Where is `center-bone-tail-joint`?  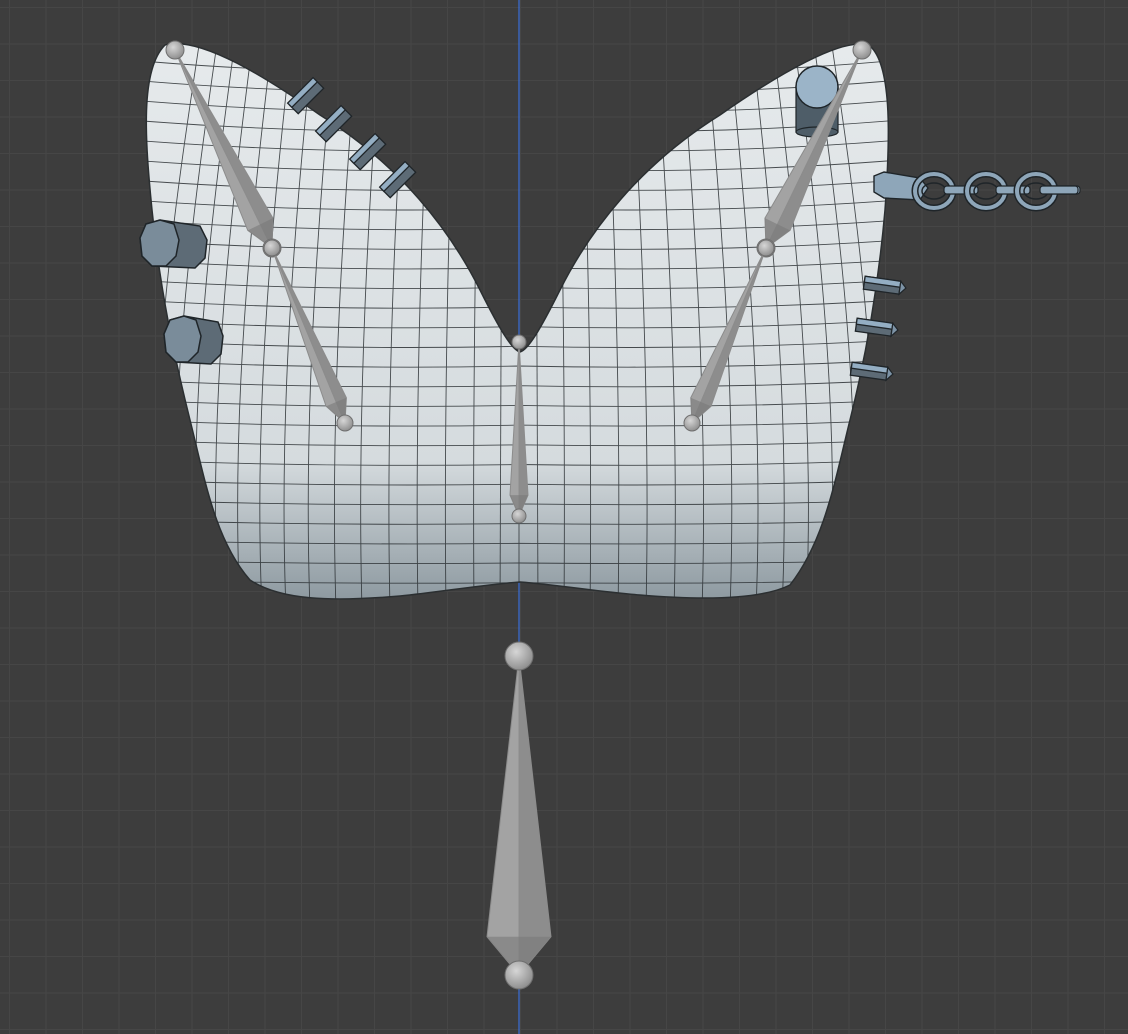
center-bone-tail-joint is located at coordinates (519, 516).